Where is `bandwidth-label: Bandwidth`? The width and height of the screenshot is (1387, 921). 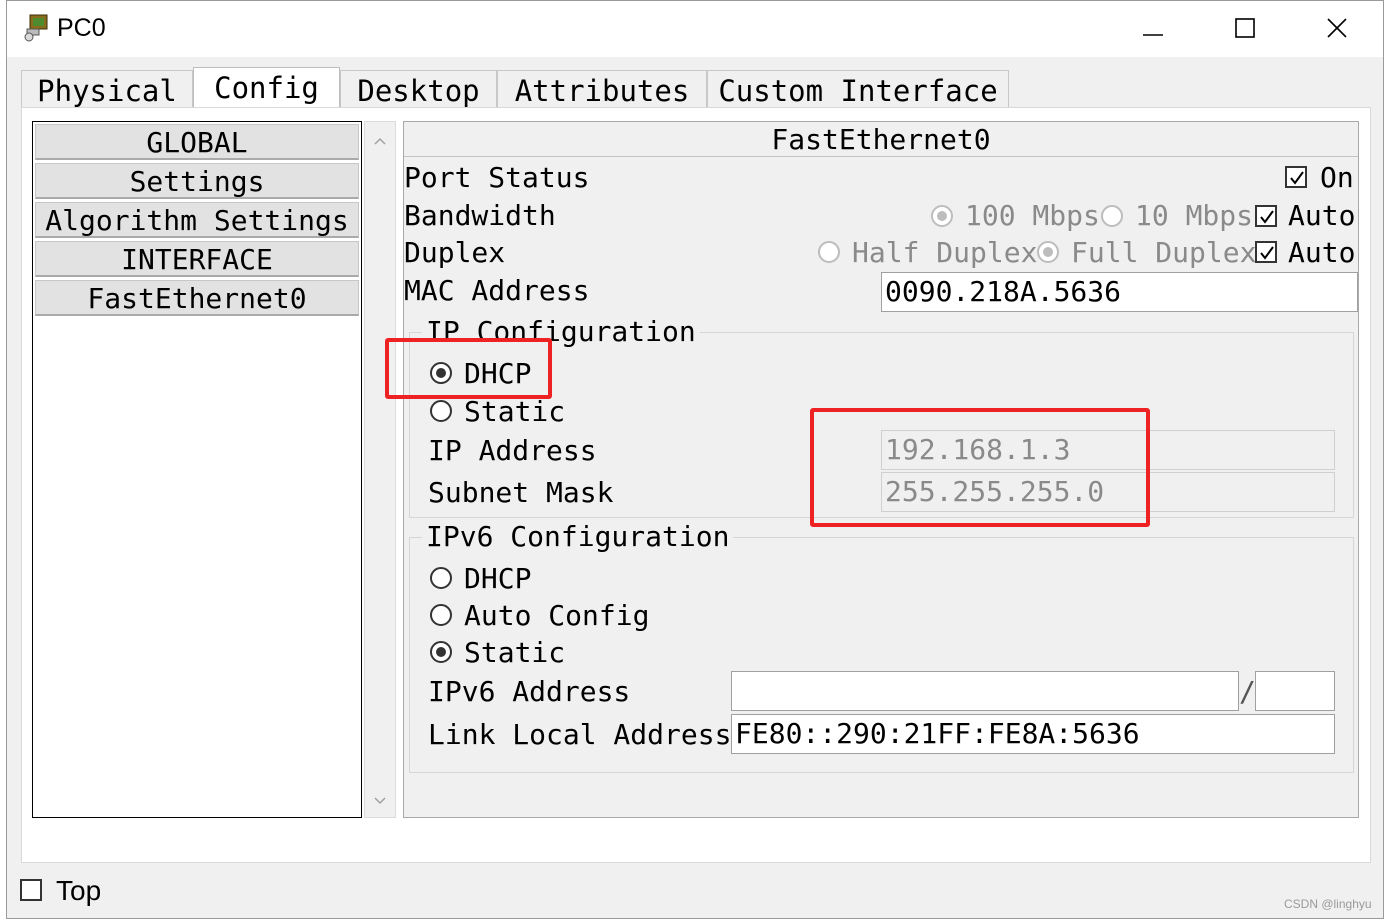 bandwidth-label: Bandwidth is located at coordinates (480, 215).